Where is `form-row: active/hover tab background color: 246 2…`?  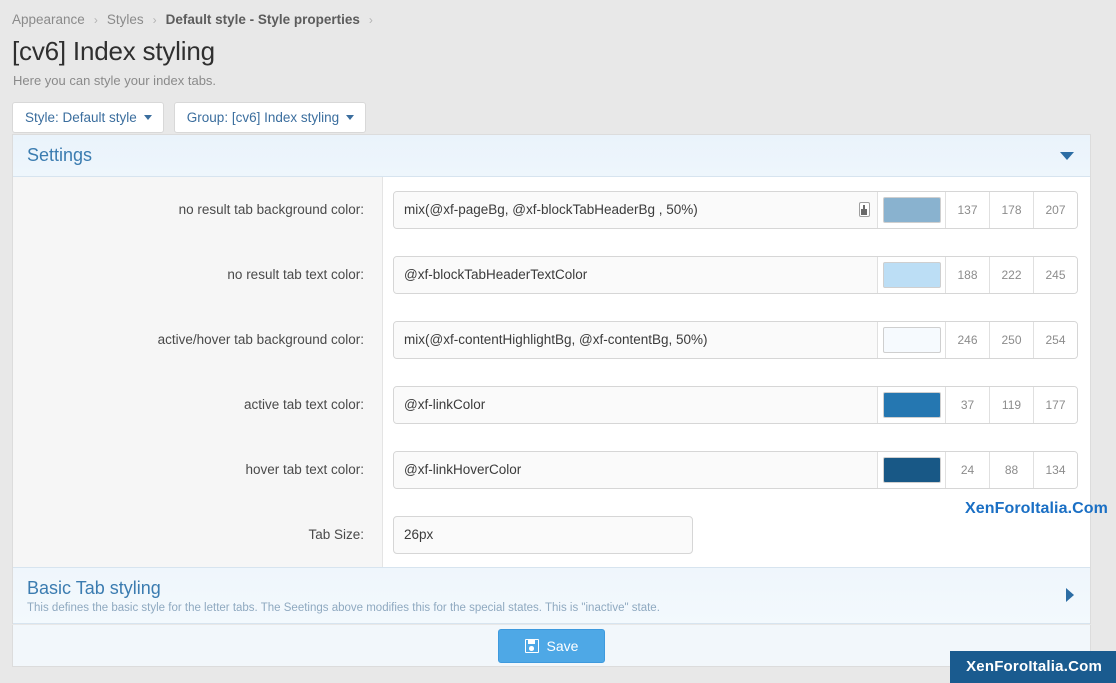 form-row: active/hover tab background color: 246 2… is located at coordinates (551, 339).